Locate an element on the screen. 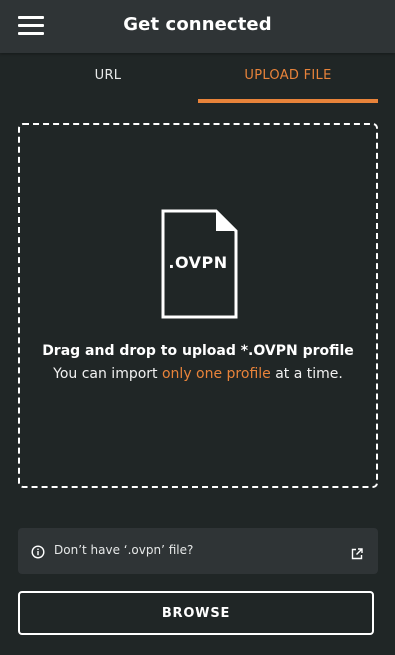 Image resolution: width=395 pixels, height=655 pixels. info-icon is located at coordinates (38, 551).